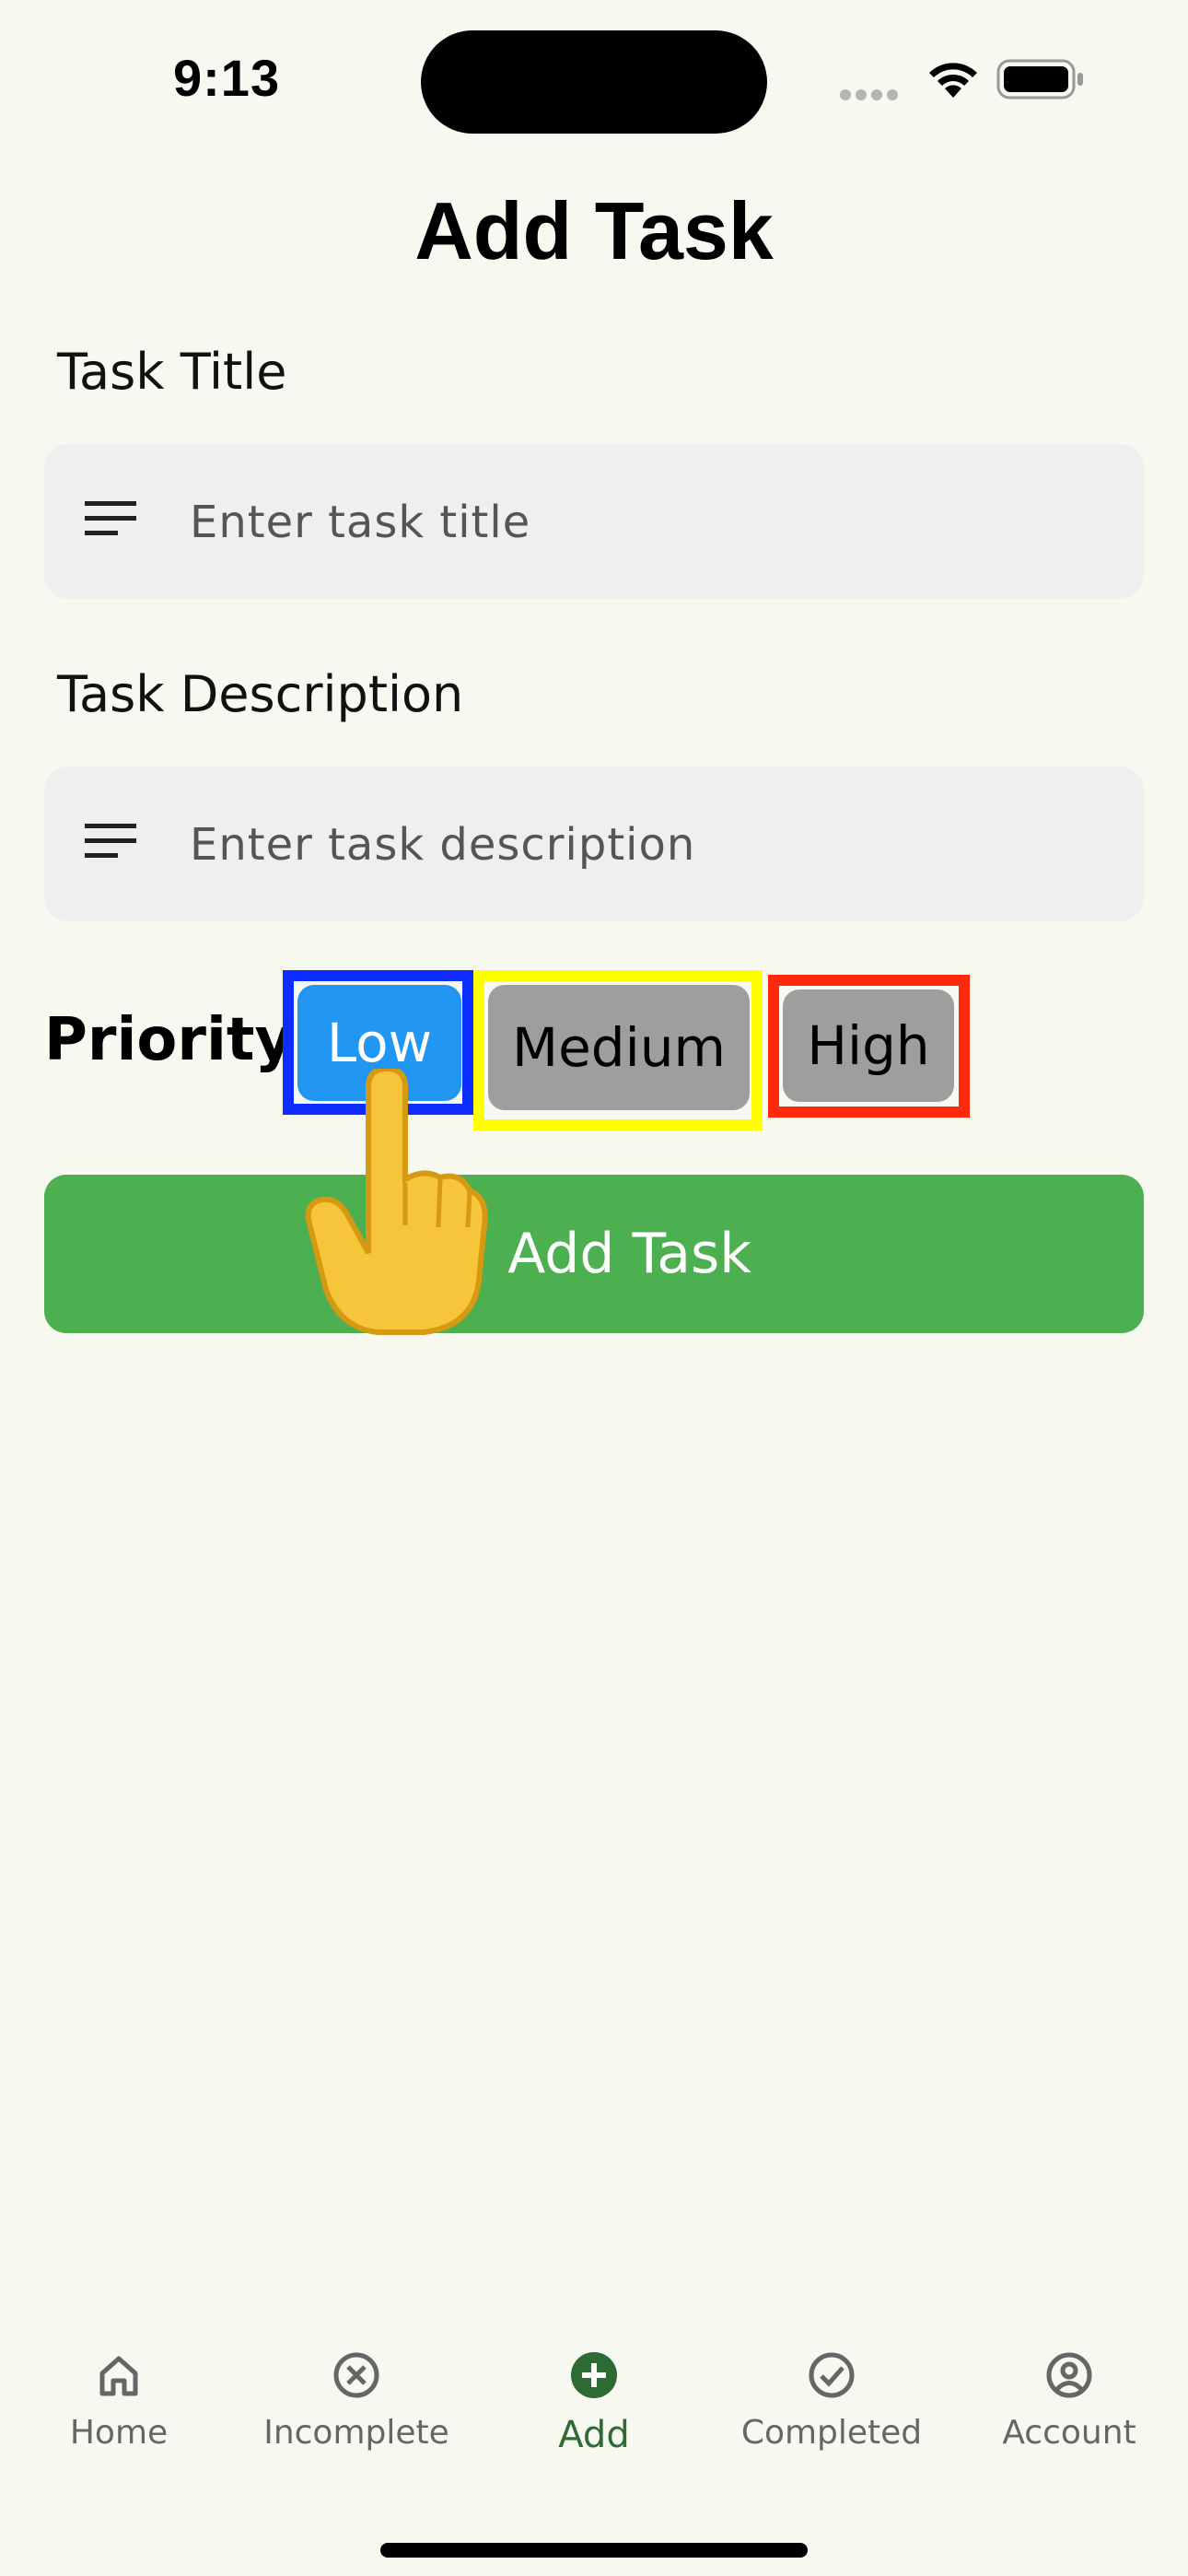 This screenshot has height=2576, width=1188. Describe the element at coordinates (1069, 2400) in the screenshot. I see `tab-account: Account` at that location.